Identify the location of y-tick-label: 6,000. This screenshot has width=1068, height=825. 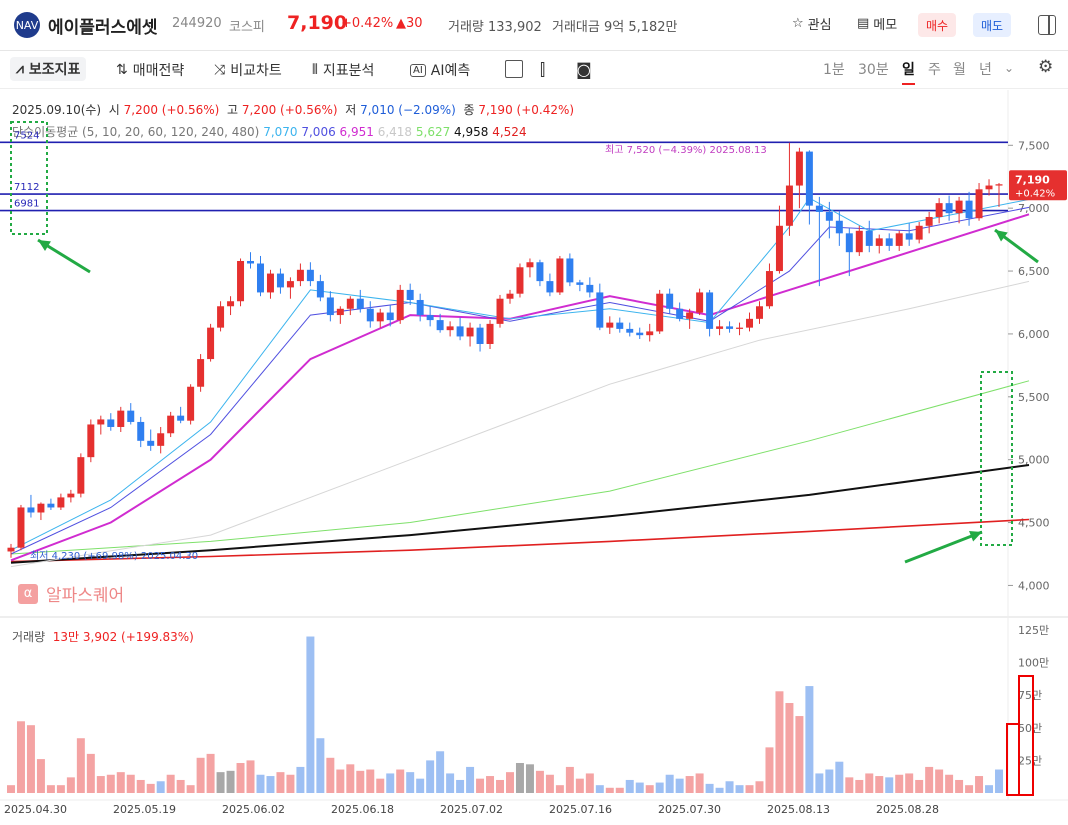
(1034, 334).